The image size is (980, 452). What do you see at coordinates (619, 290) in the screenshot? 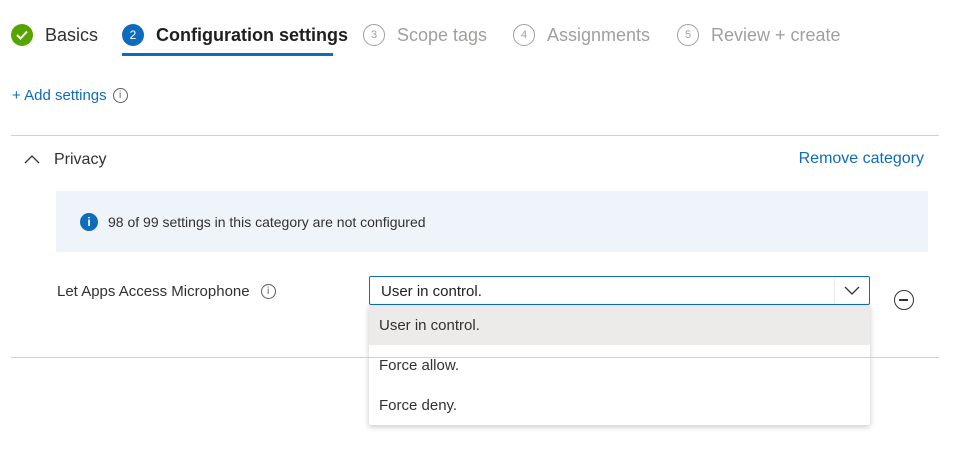
I see `setting-value-dropdown: User in control.` at bounding box center [619, 290].